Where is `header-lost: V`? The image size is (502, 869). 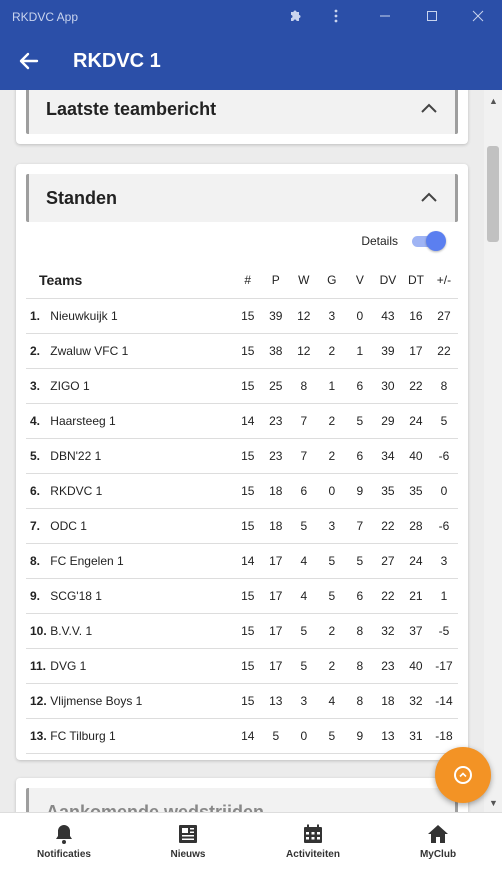 header-lost: V is located at coordinates (359, 280).